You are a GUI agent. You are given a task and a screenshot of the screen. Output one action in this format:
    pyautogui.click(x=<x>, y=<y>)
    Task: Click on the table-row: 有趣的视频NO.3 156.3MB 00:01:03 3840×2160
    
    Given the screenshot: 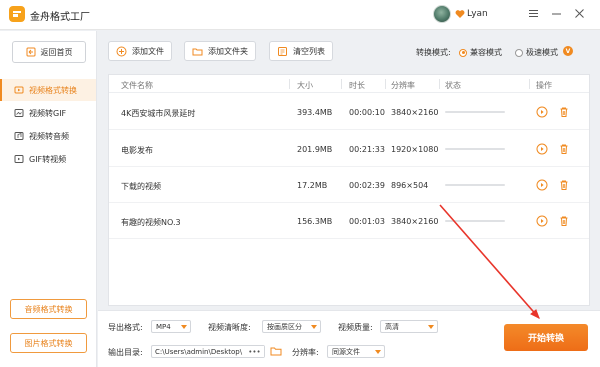 What is the action you would take?
    pyautogui.click(x=349, y=221)
    